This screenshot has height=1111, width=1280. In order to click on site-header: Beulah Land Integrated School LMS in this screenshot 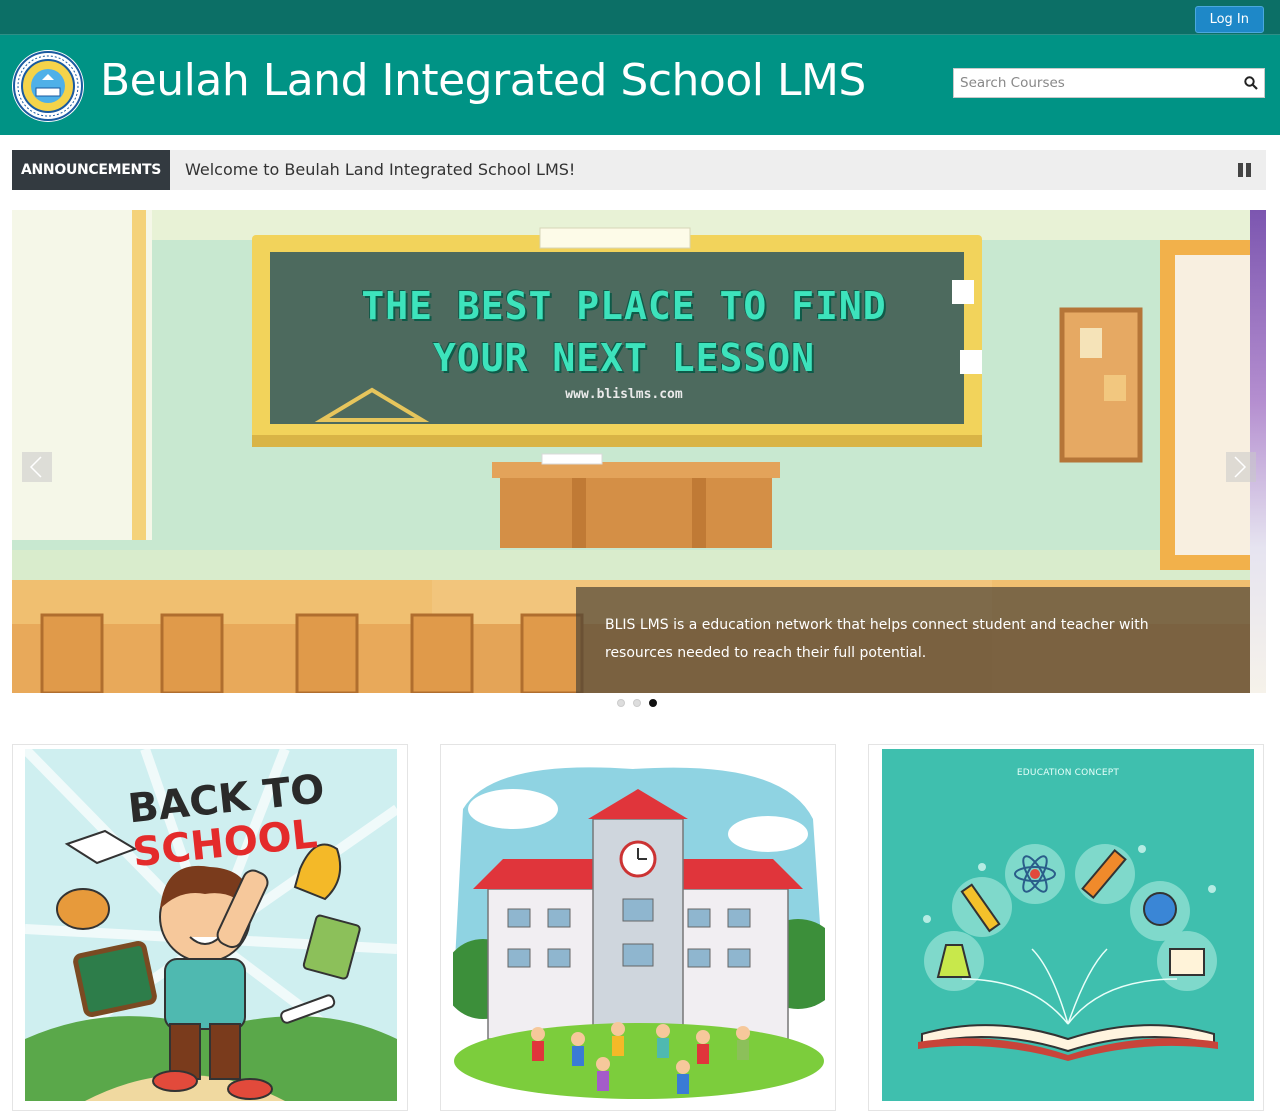, I will do `click(640, 85)`.